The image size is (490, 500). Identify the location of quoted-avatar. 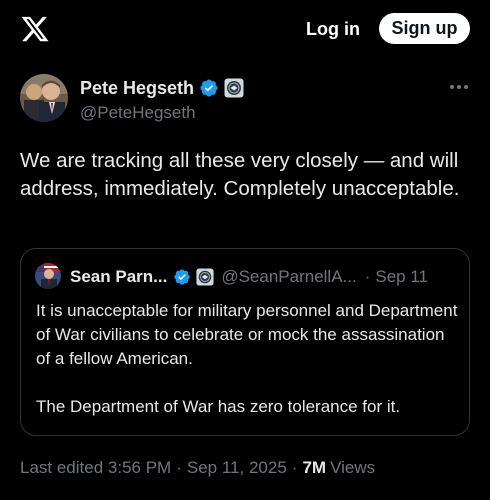
(48, 276).